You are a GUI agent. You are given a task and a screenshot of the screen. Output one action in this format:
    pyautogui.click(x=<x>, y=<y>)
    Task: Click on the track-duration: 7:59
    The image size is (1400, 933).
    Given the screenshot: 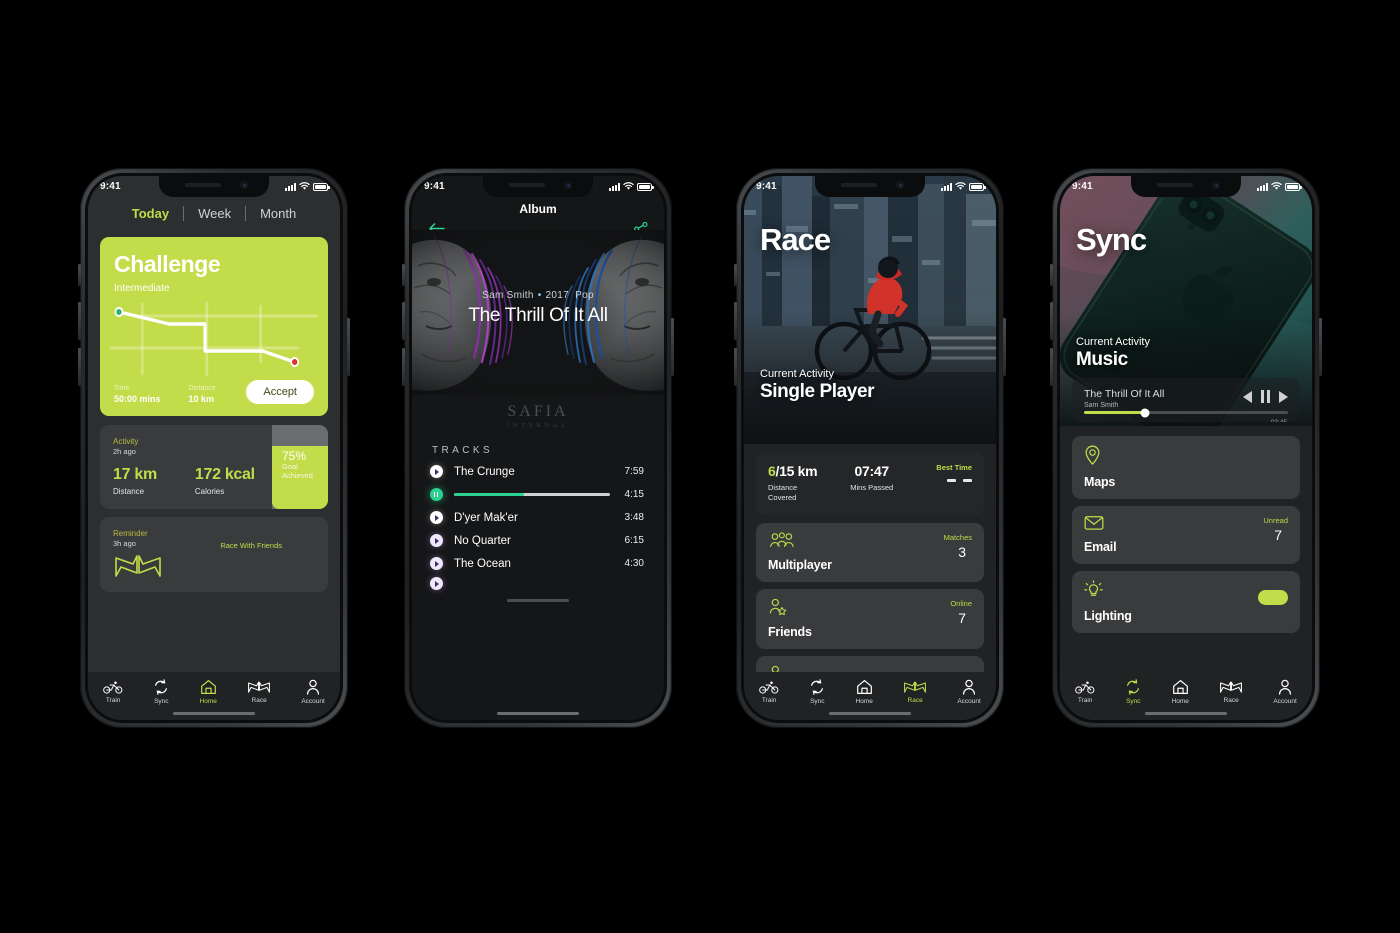 What is the action you would take?
    pyautogui.click(x=634, y=471)
    